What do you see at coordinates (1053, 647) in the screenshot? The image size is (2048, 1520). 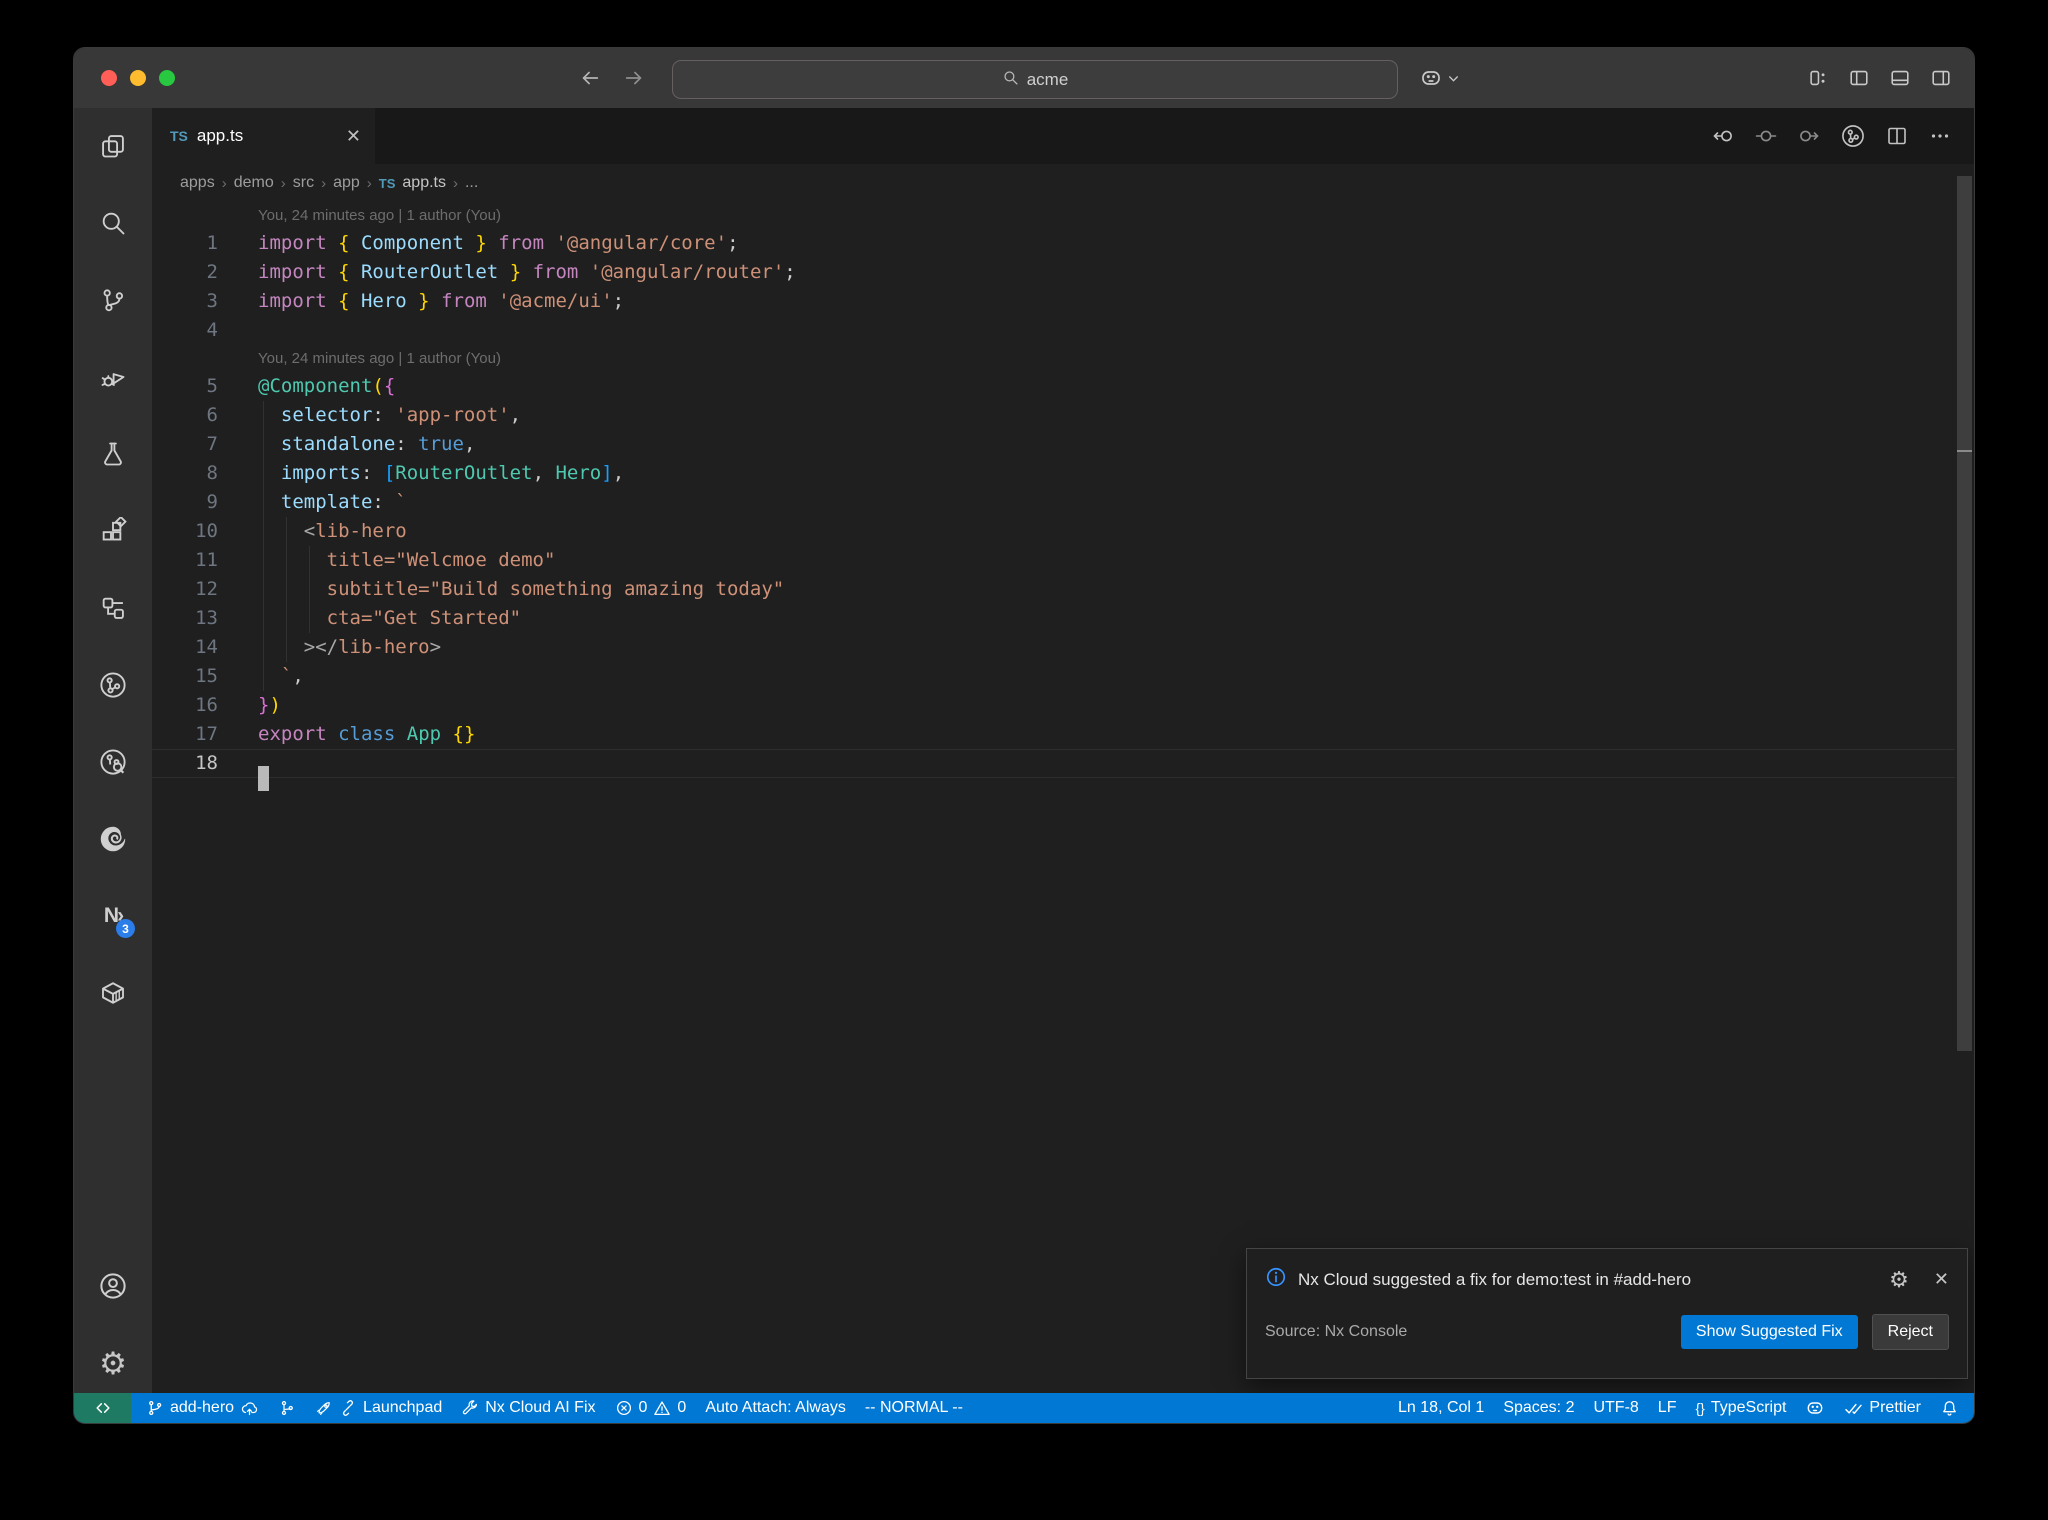 I see `code-line: 14 ></lib-hero>` at bounding box center [1053, 647].